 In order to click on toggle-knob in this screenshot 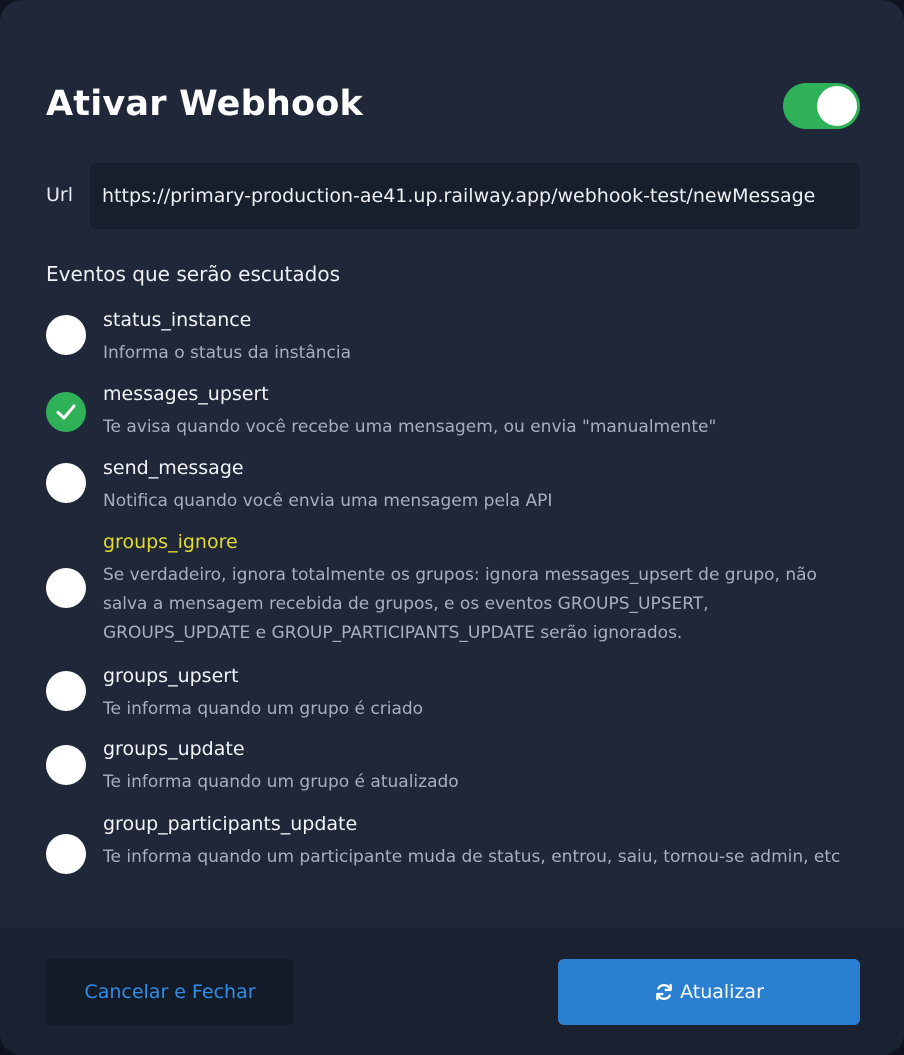, I will do `click(837, 106)`.